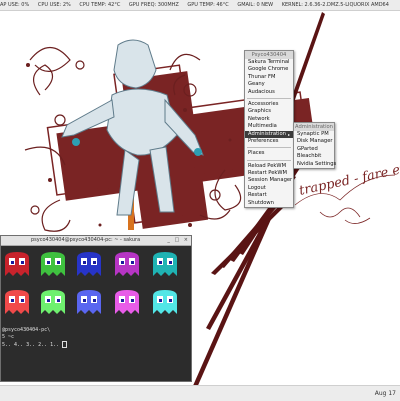 The width and height of the screenshot is (400, 401). I want to click on ghost-light-green, so click(53, 302).